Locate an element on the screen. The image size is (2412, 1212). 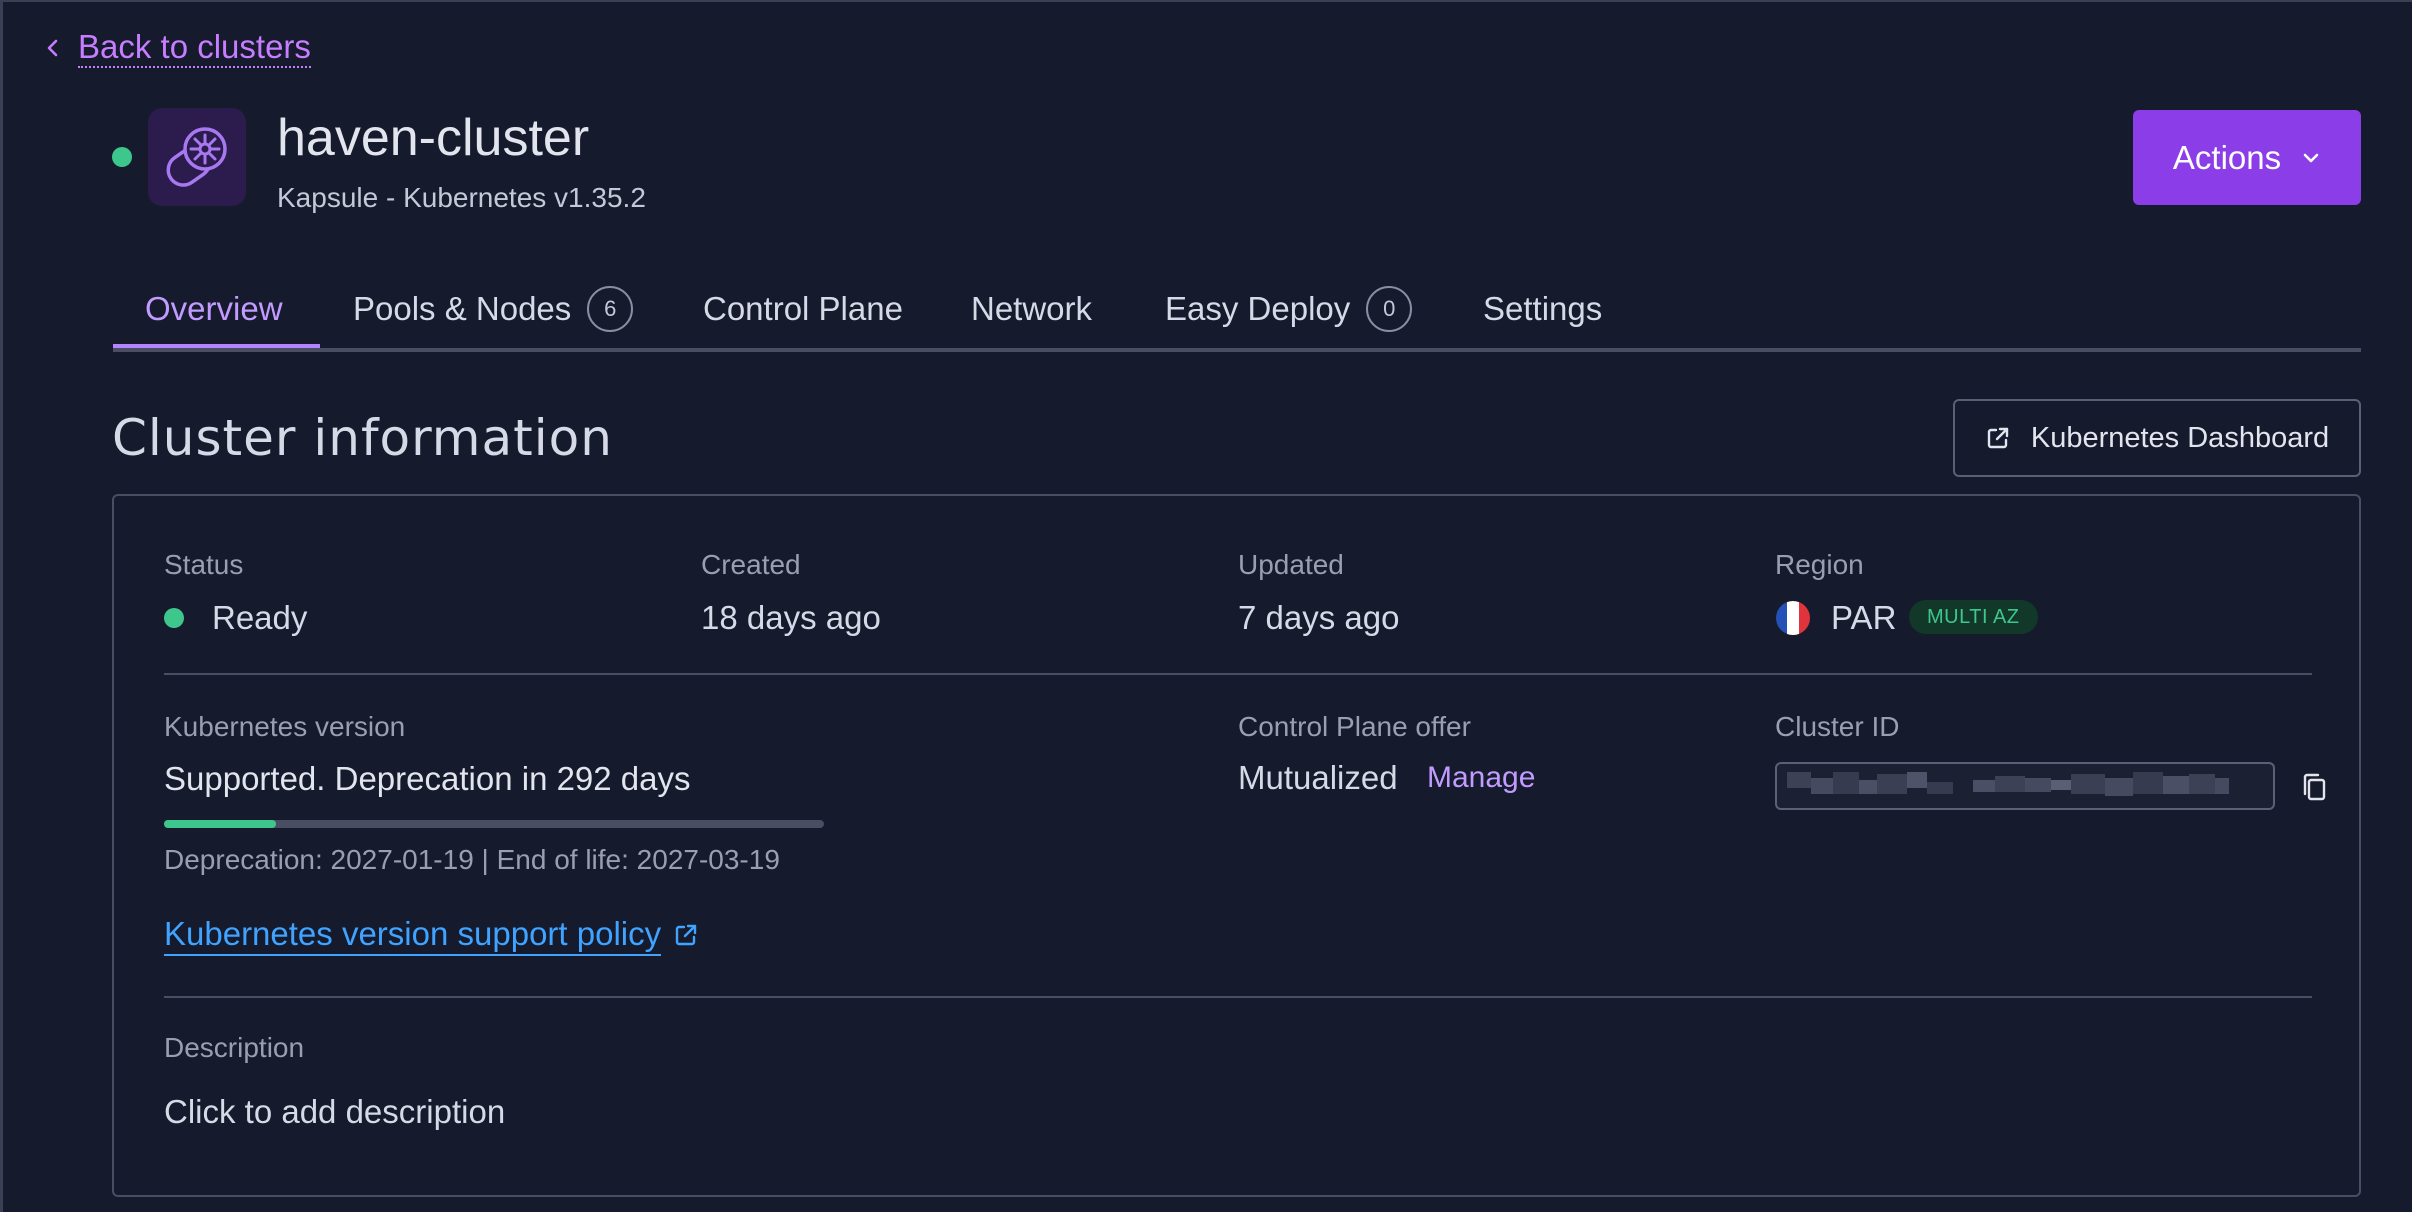
copy-cluster-id-button is located at coordinates (2314, 787).